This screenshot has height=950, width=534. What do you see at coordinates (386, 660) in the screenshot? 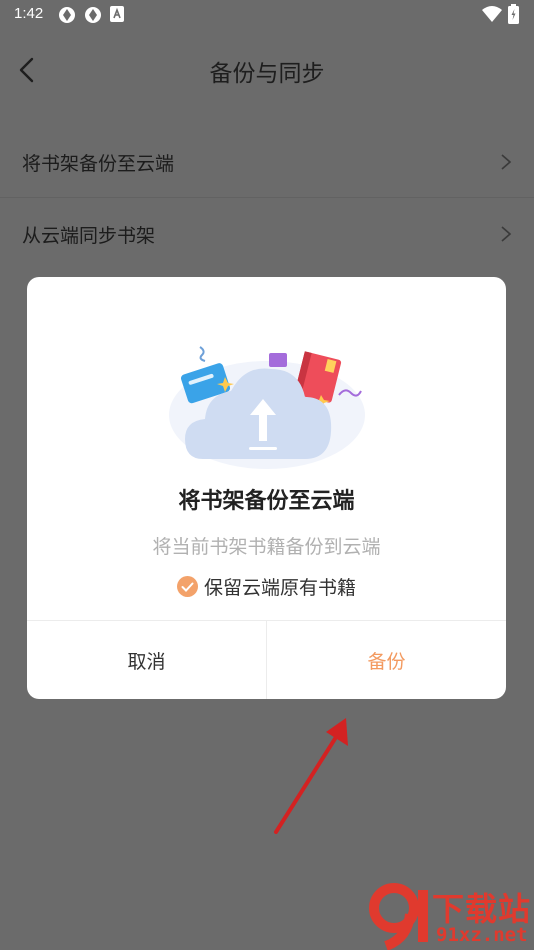
I see `backup-button: 备份` at bounding box center [386, 660].